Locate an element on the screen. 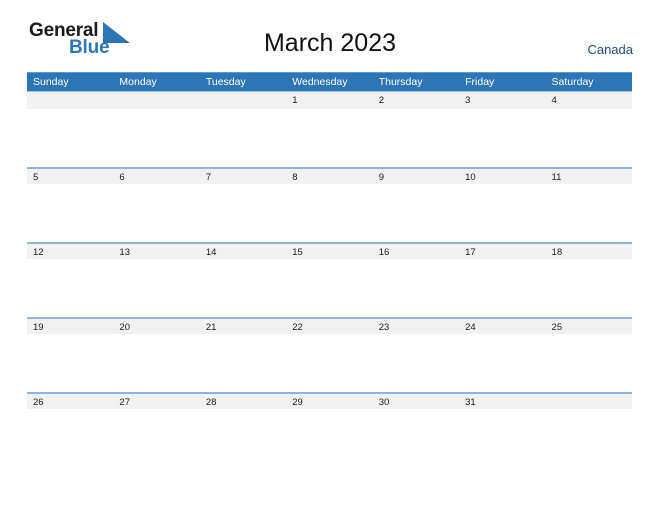 Image resolution: width=660 pixels, height=510 pixels. week-row: 19 20 21 22 23 24 25 is located at coordinates (329, 354).